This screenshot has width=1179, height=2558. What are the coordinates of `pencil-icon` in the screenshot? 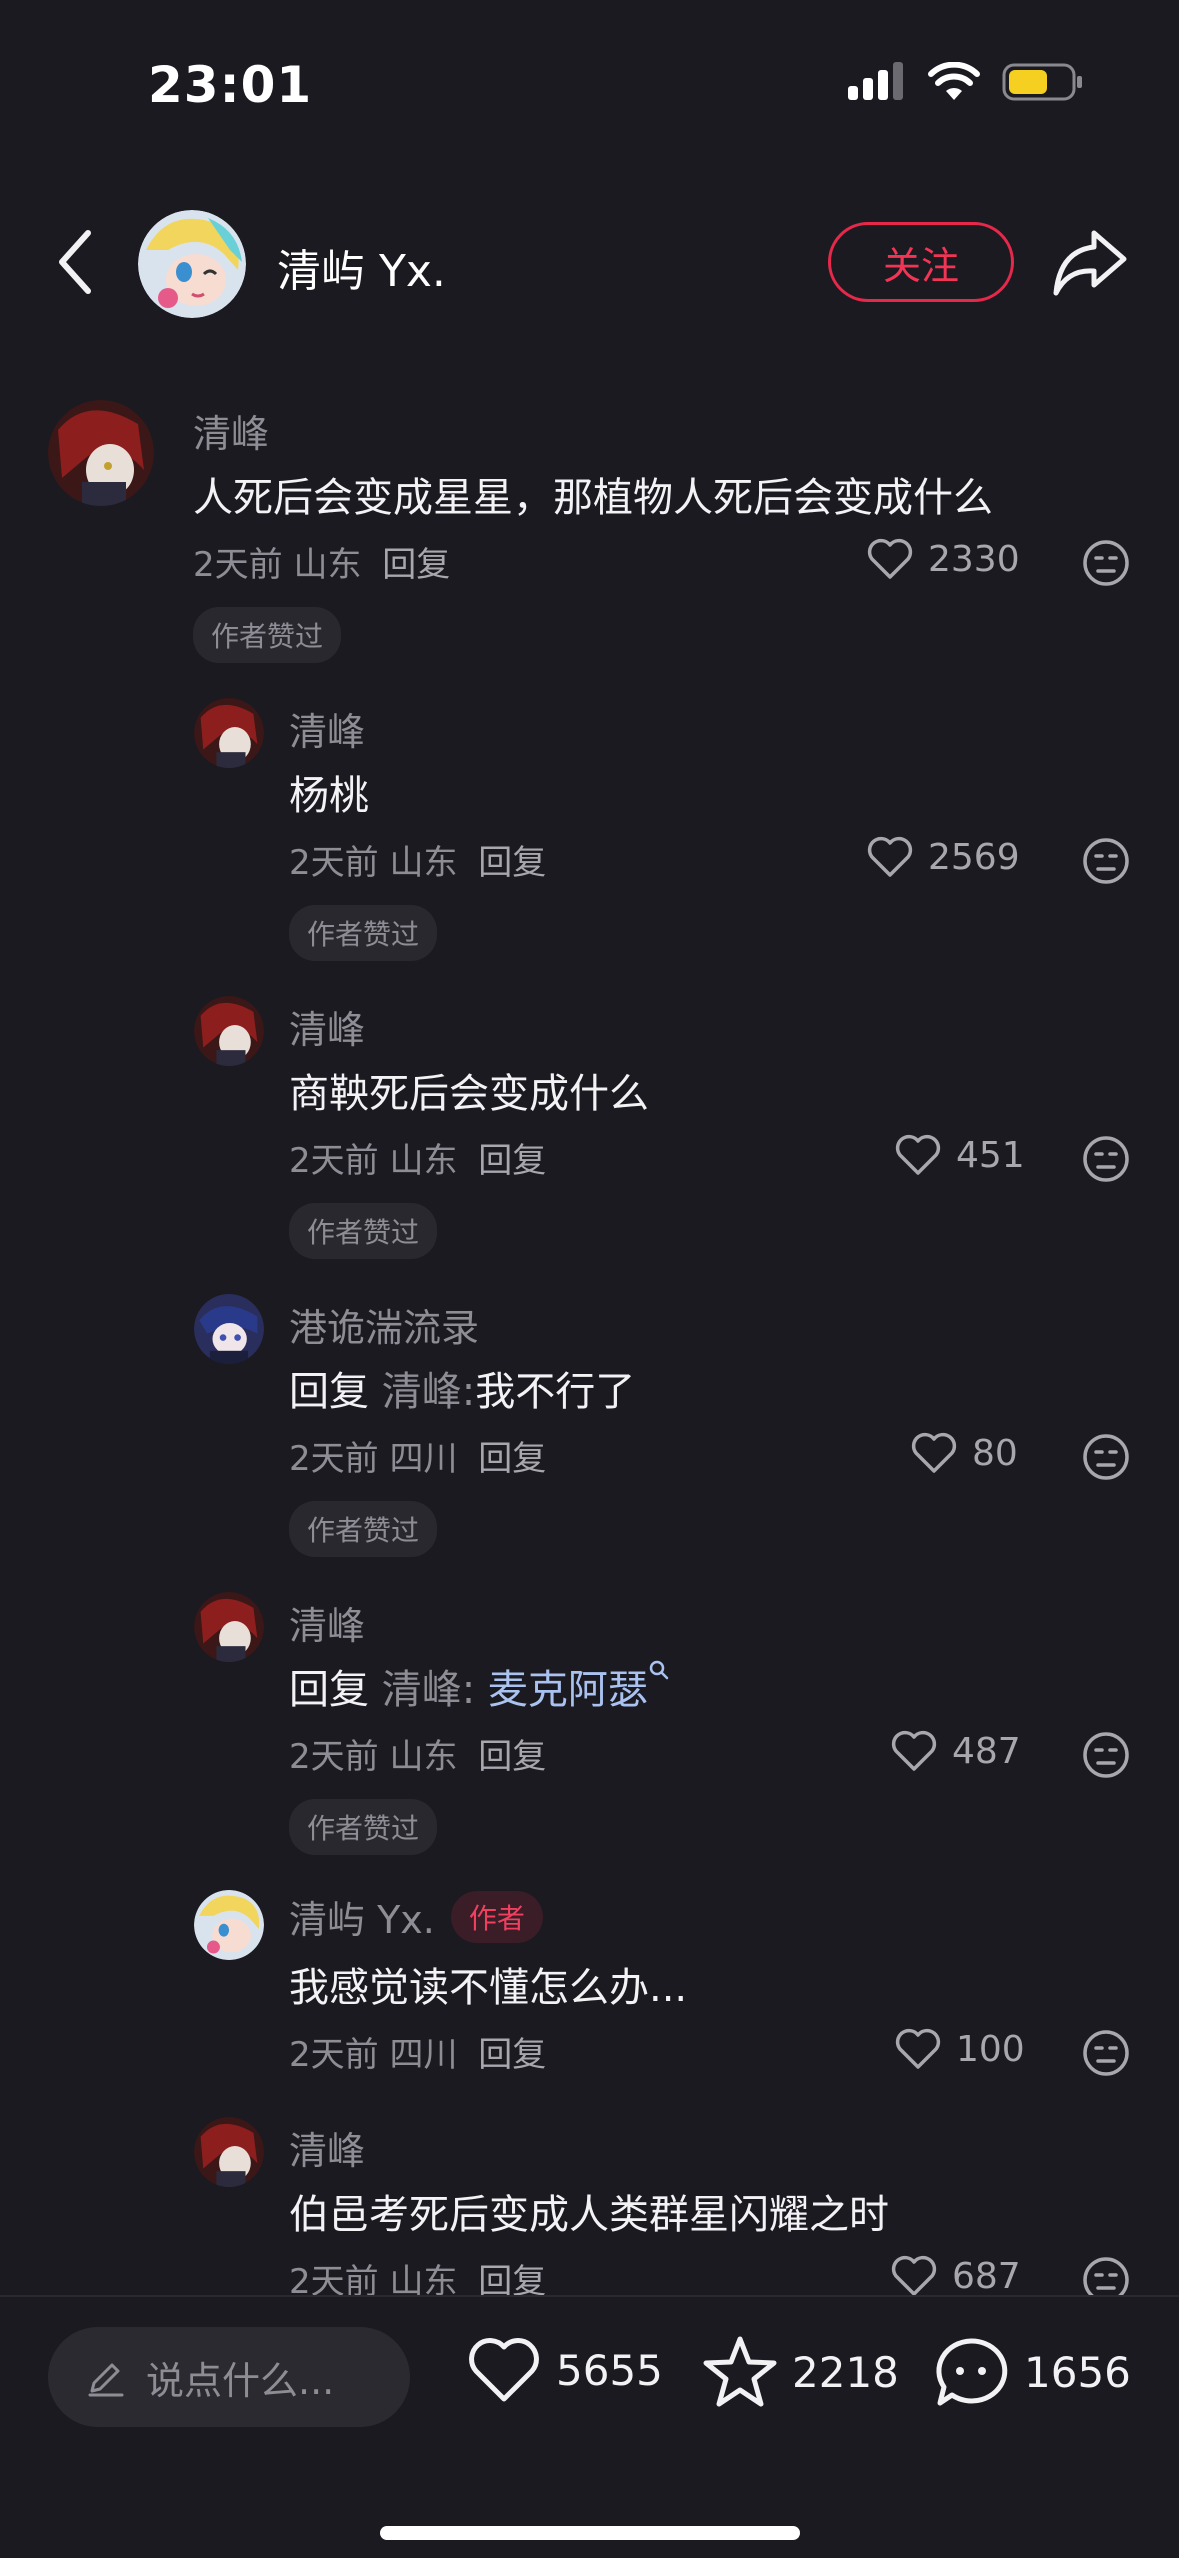 It's located at (106, 2380).